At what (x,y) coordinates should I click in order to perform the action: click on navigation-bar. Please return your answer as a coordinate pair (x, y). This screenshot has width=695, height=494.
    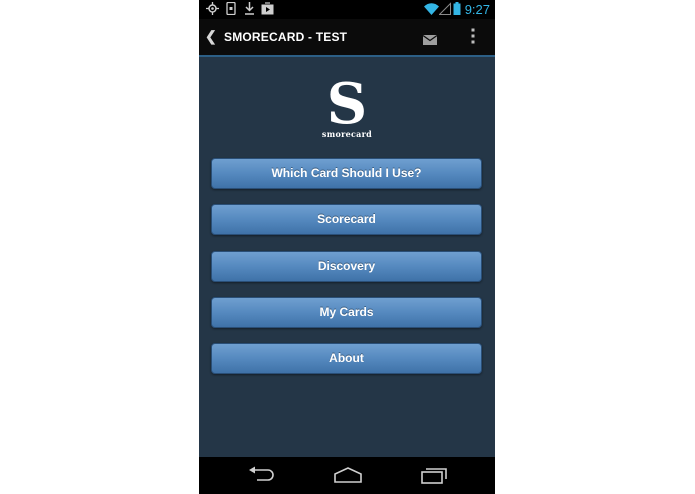
    Looking at the image, I should click on (347, 475).